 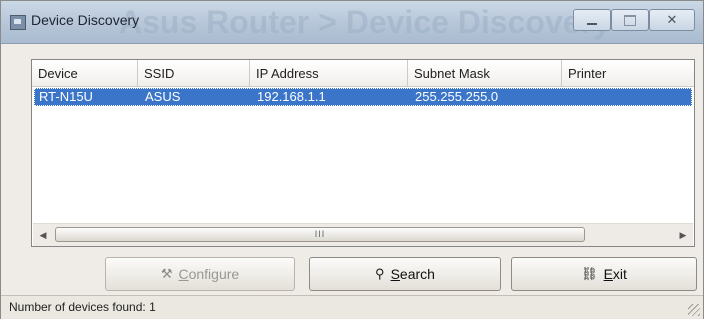 I want to click on configure-mnemonic: C, so click(x=183, y=274).